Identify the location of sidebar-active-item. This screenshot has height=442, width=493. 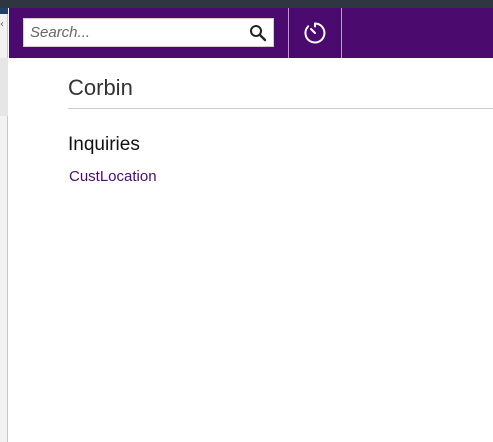
(4, 87).